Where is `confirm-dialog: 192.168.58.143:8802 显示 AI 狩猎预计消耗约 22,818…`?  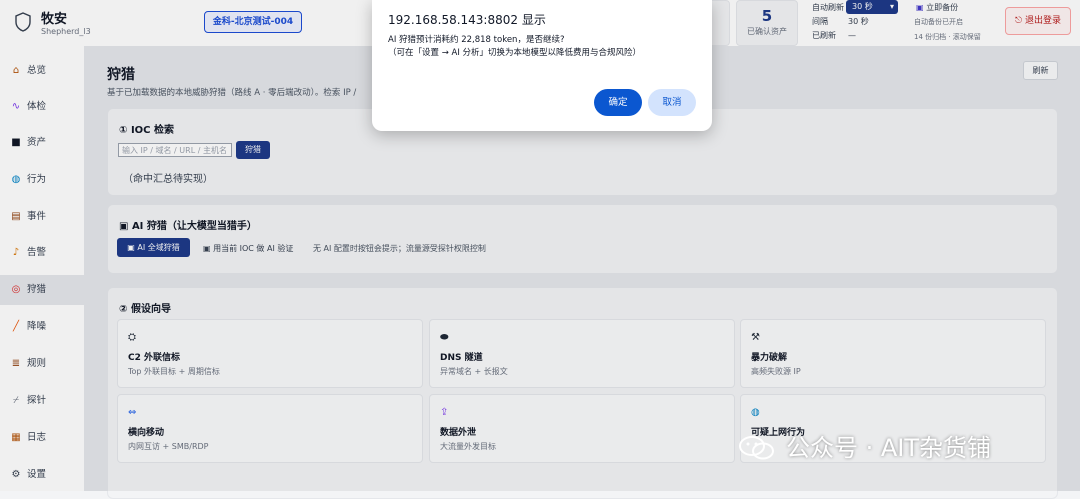
confirm-dialog: 192.168.58.143:8802 显示 AI 狩猎预计消耗约 22,818… is located at coordinates (542, 65).